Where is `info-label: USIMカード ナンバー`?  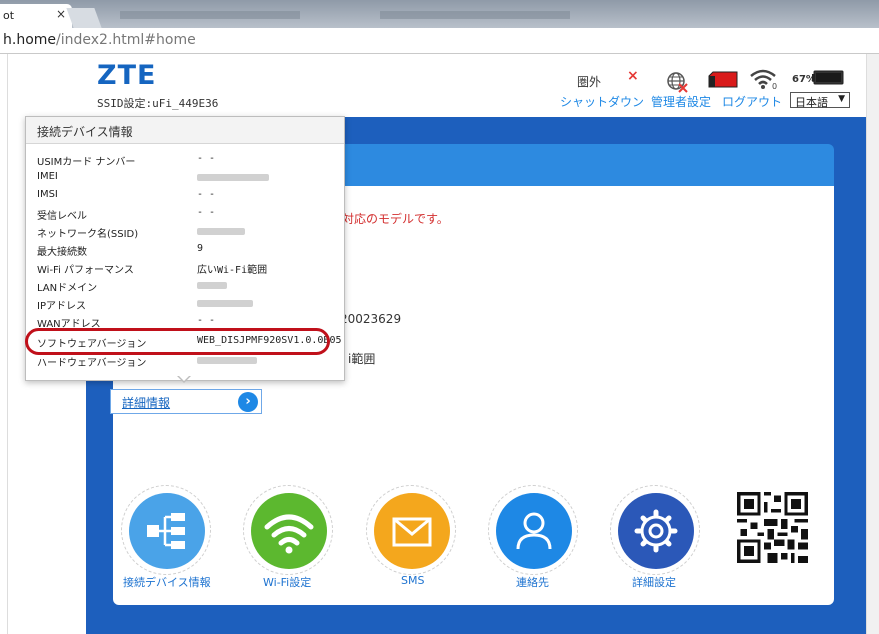 info-label: USIMカード ナンバー is located at coordinates (86, 162).